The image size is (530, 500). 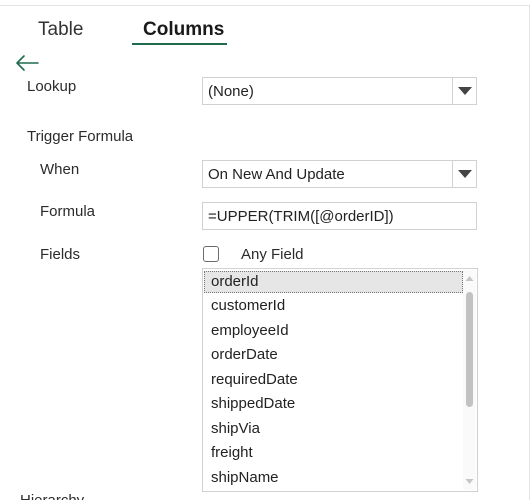 What do you see at coordinates (339, 216) in the screenshot?
I see `formula-input` at bounding box center [339, 216].